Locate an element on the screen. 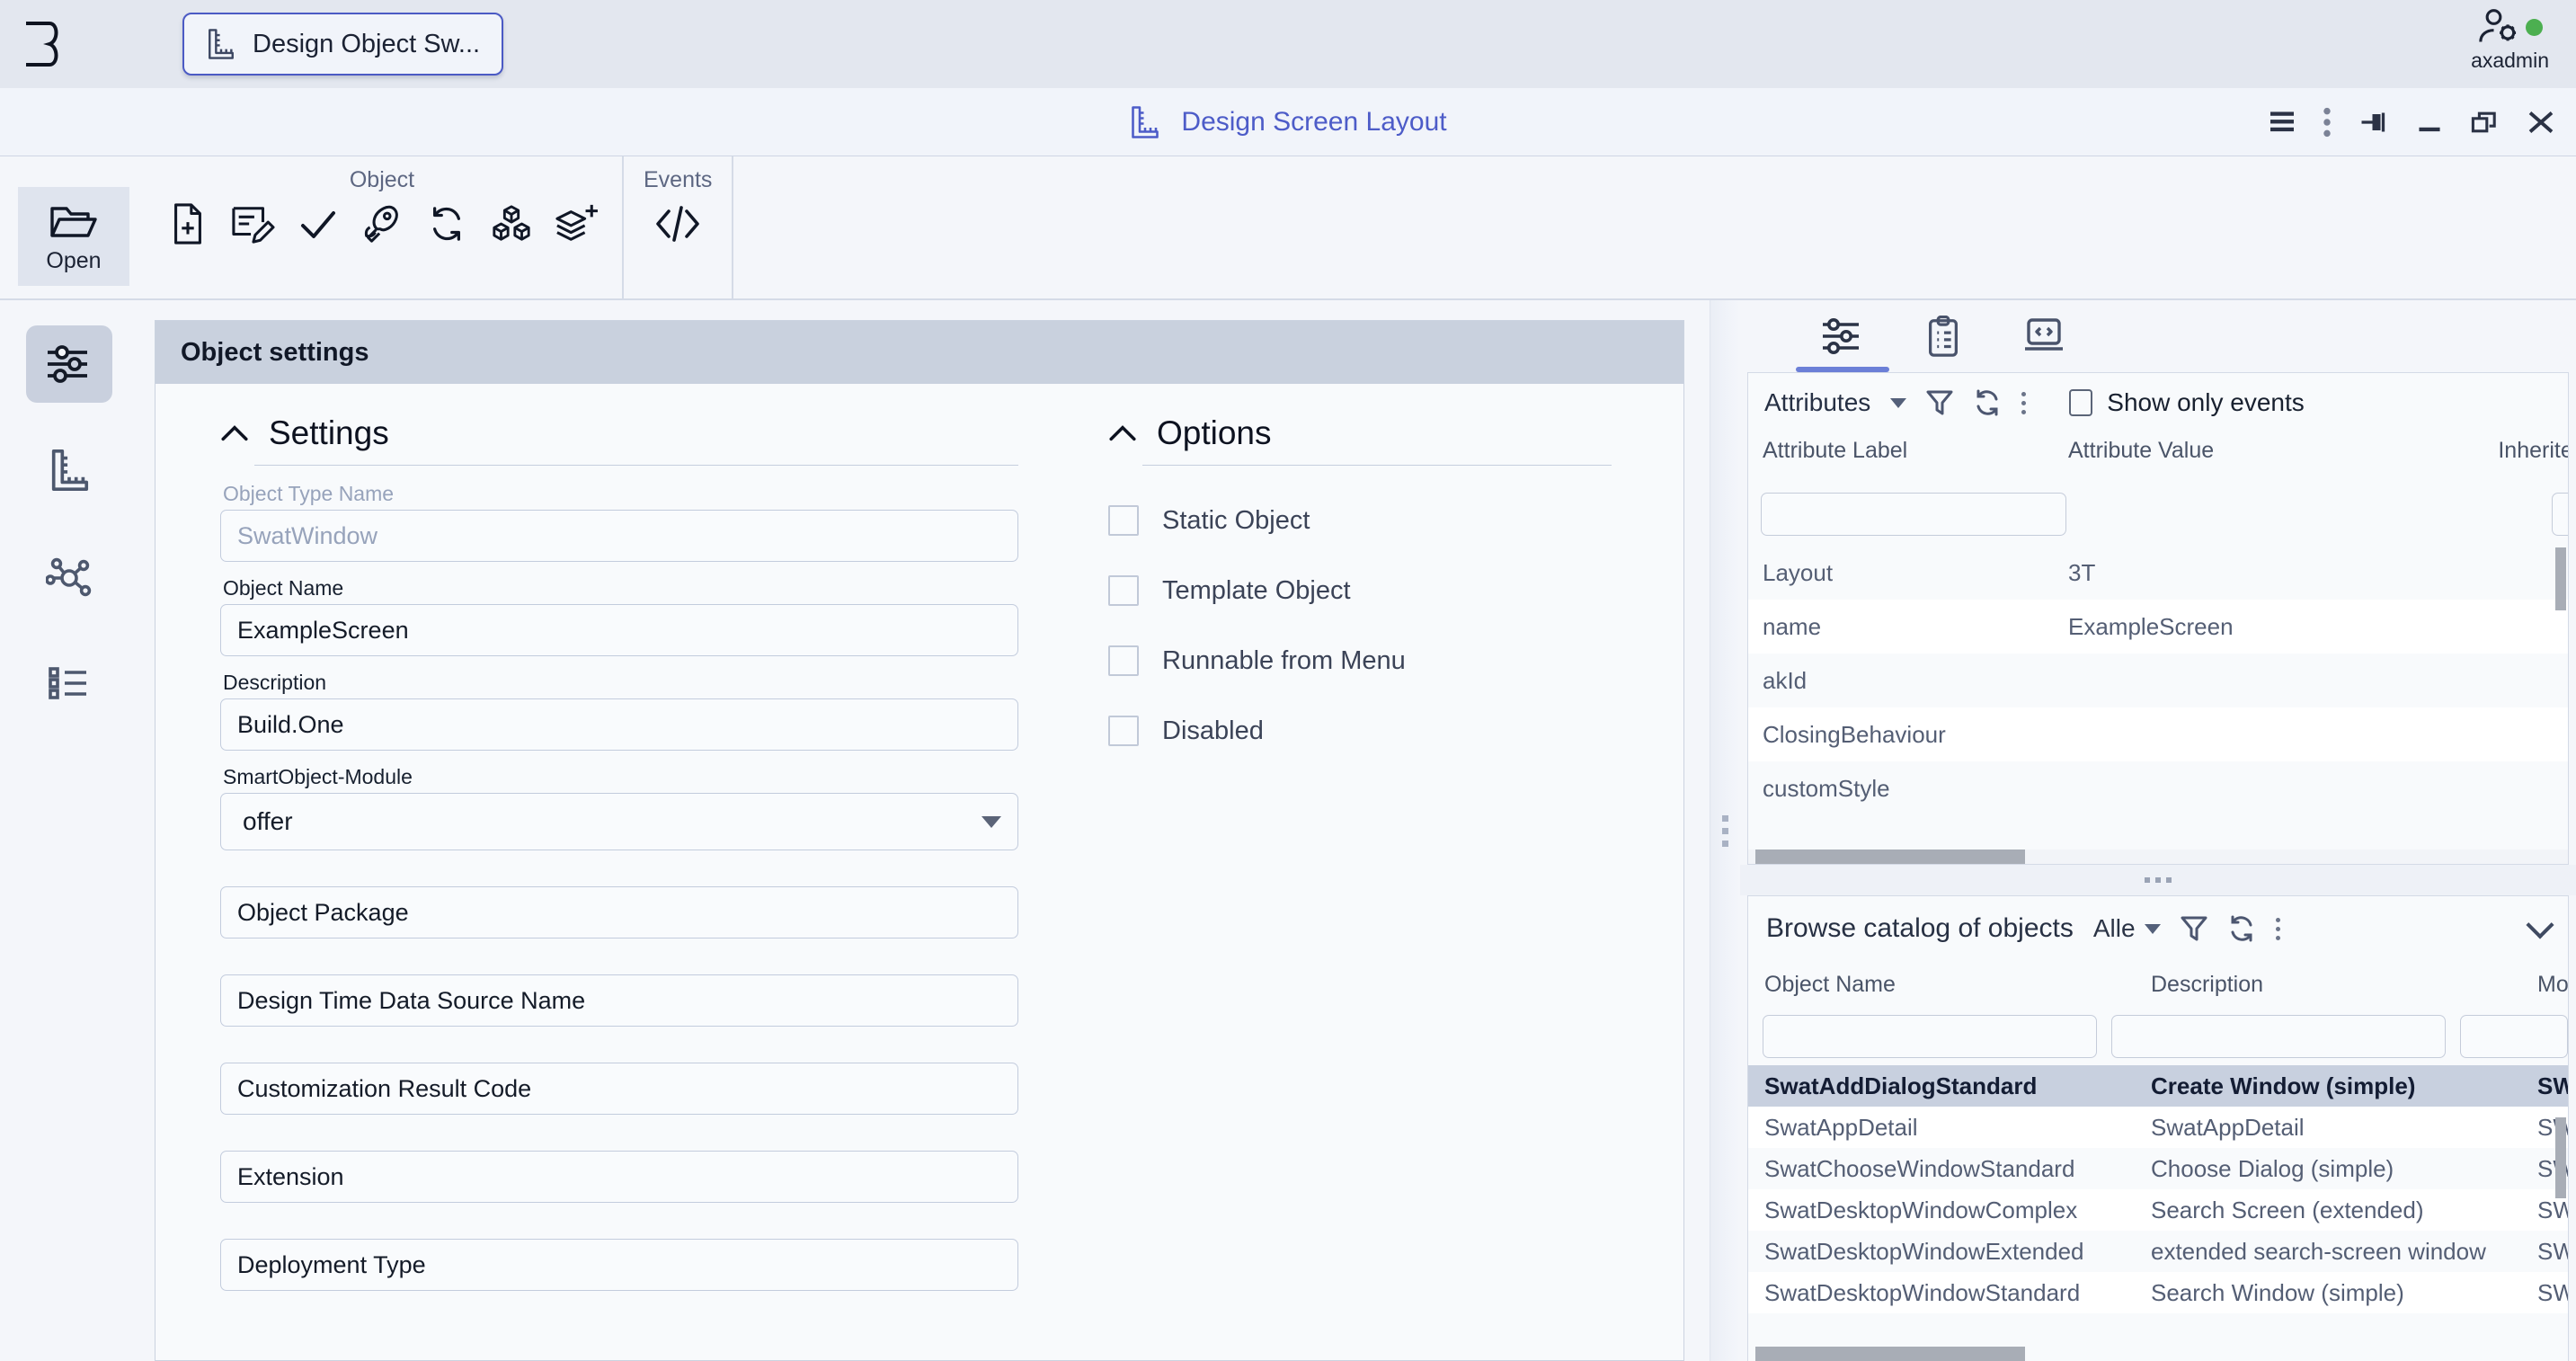 This screenshot has width=2576, height=1361. window-title-group: Design Screen Layout is located at coordinates (1288, 122).